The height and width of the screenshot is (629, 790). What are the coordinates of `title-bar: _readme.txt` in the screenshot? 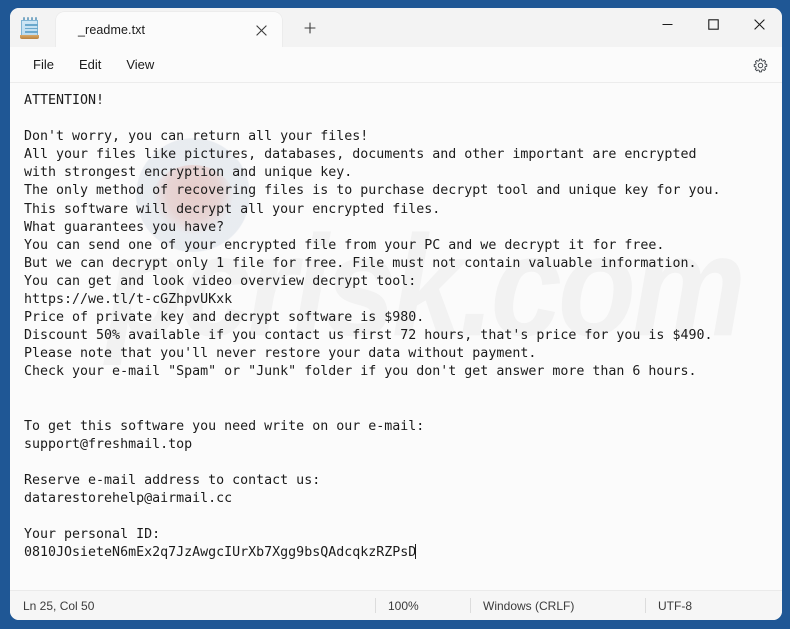 It's located at (396, 27).